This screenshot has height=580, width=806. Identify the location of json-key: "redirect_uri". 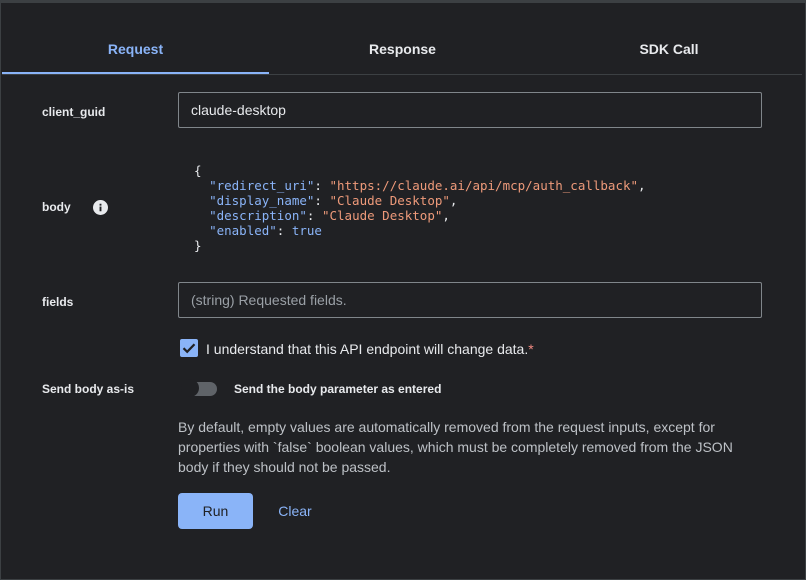
(262, 185).